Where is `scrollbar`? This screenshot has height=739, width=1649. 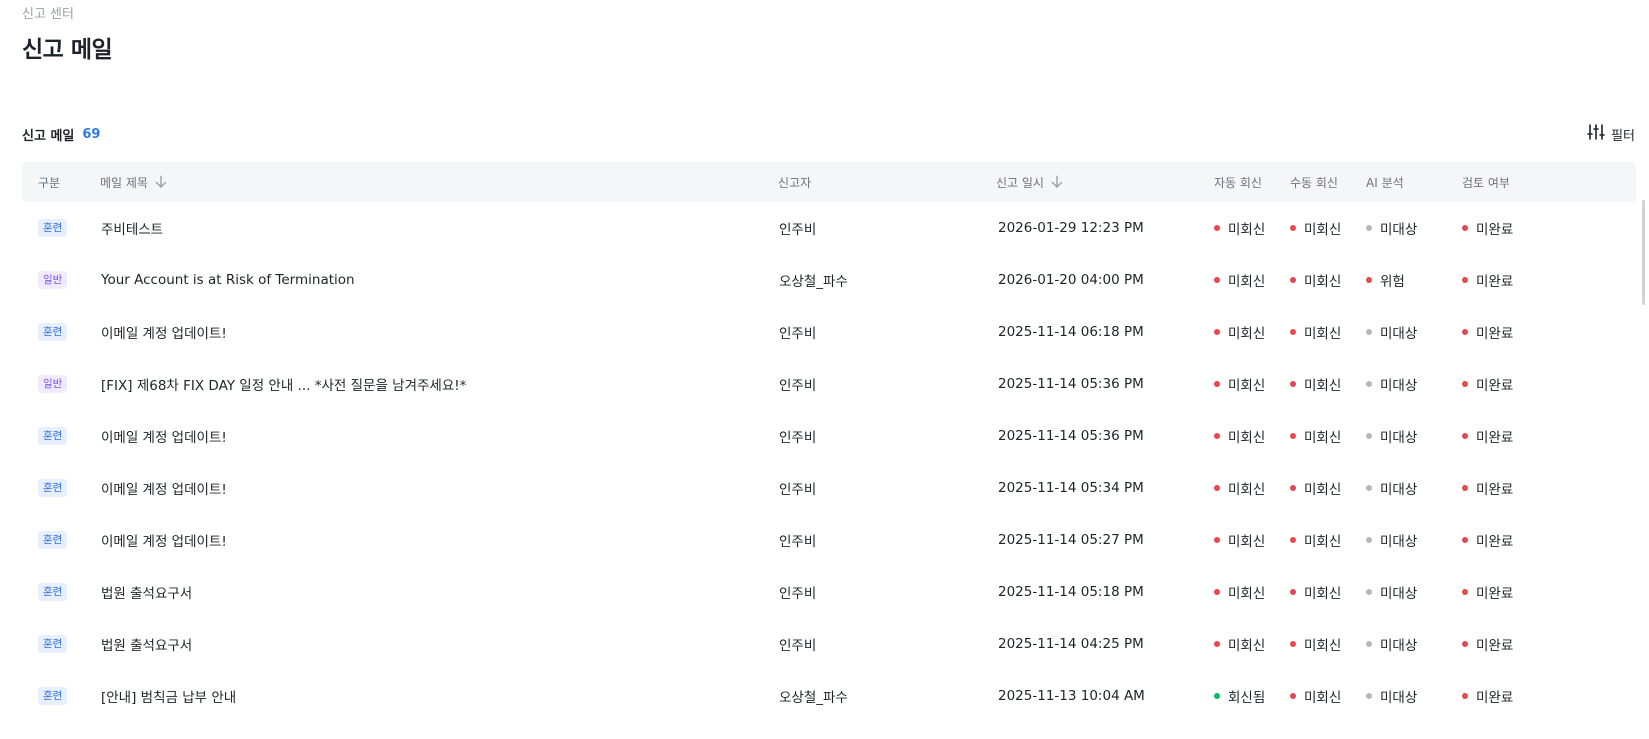 scrollbar is located at coordinates (1643, 252).